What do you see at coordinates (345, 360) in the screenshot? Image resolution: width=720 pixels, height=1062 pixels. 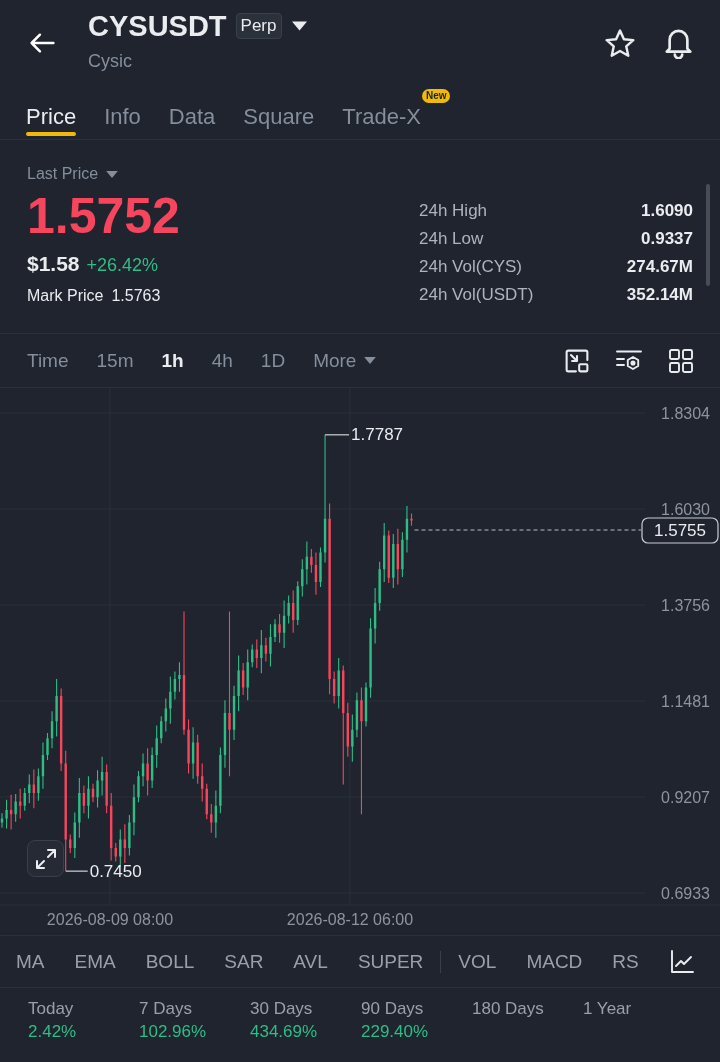 I see `more-dropdown: More` at bounding box center [345, 360].